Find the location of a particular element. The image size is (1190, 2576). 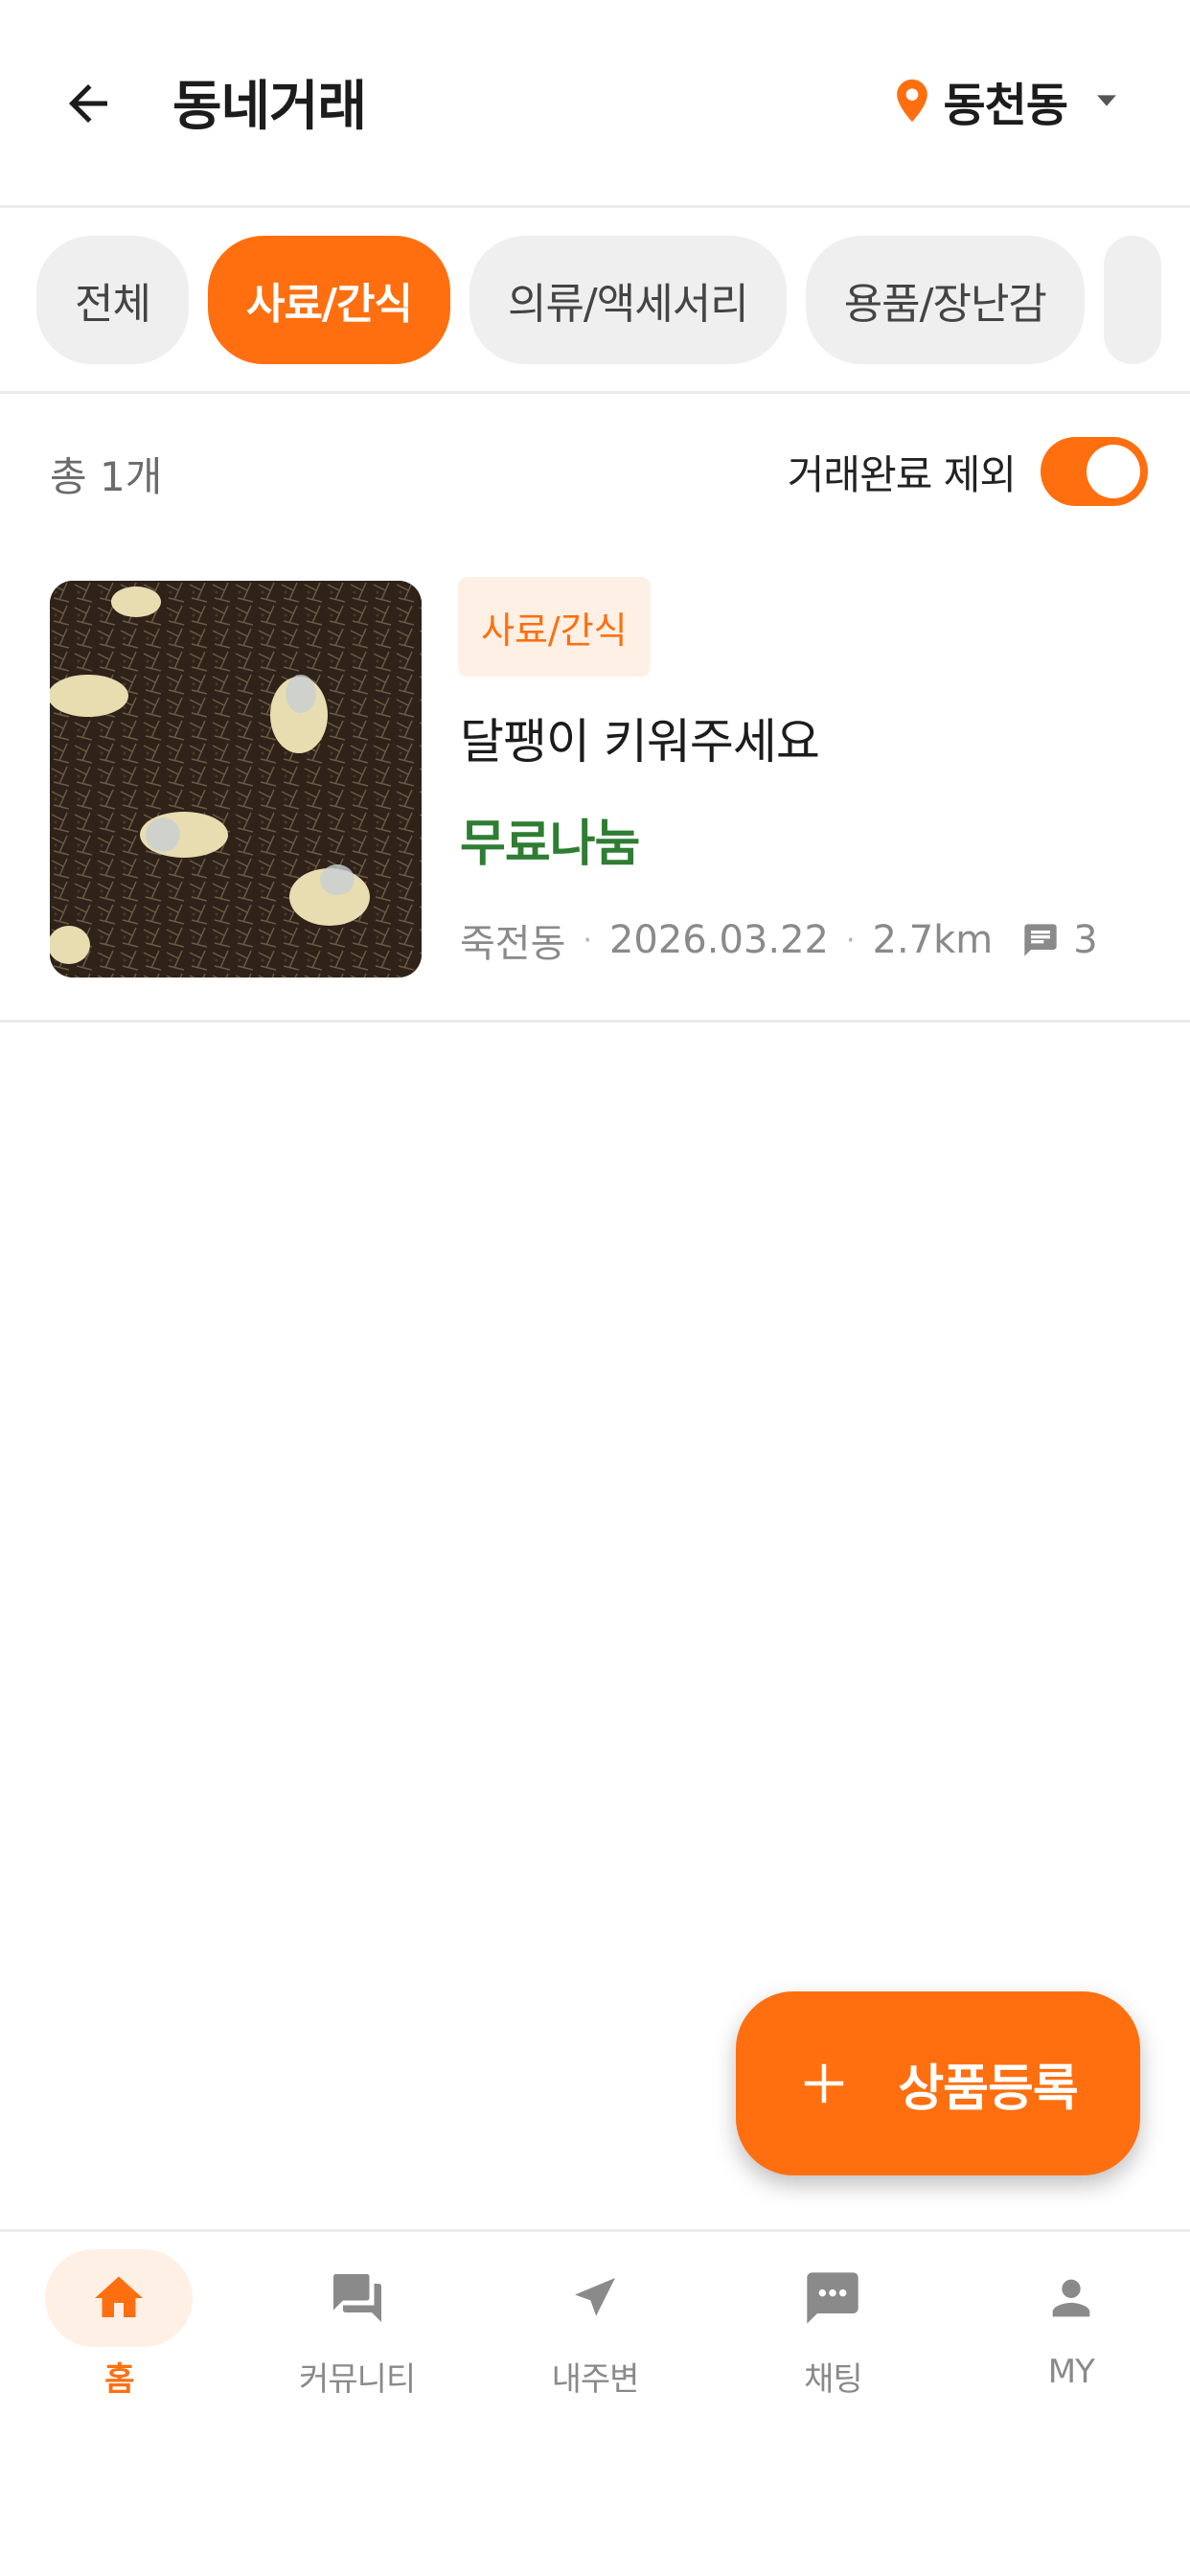

register-product-label: 상품등록 is located at coordinates (988, 2088).